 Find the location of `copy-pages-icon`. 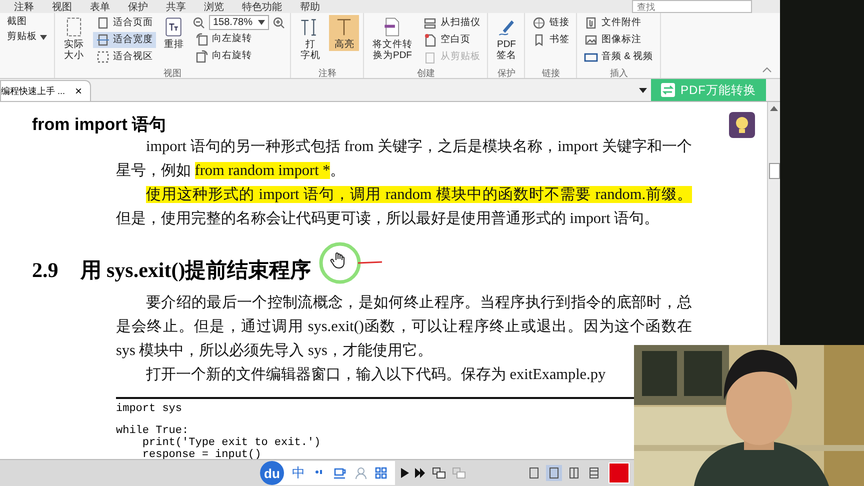

copy-pages-icon is located at coordinates (439, 473).